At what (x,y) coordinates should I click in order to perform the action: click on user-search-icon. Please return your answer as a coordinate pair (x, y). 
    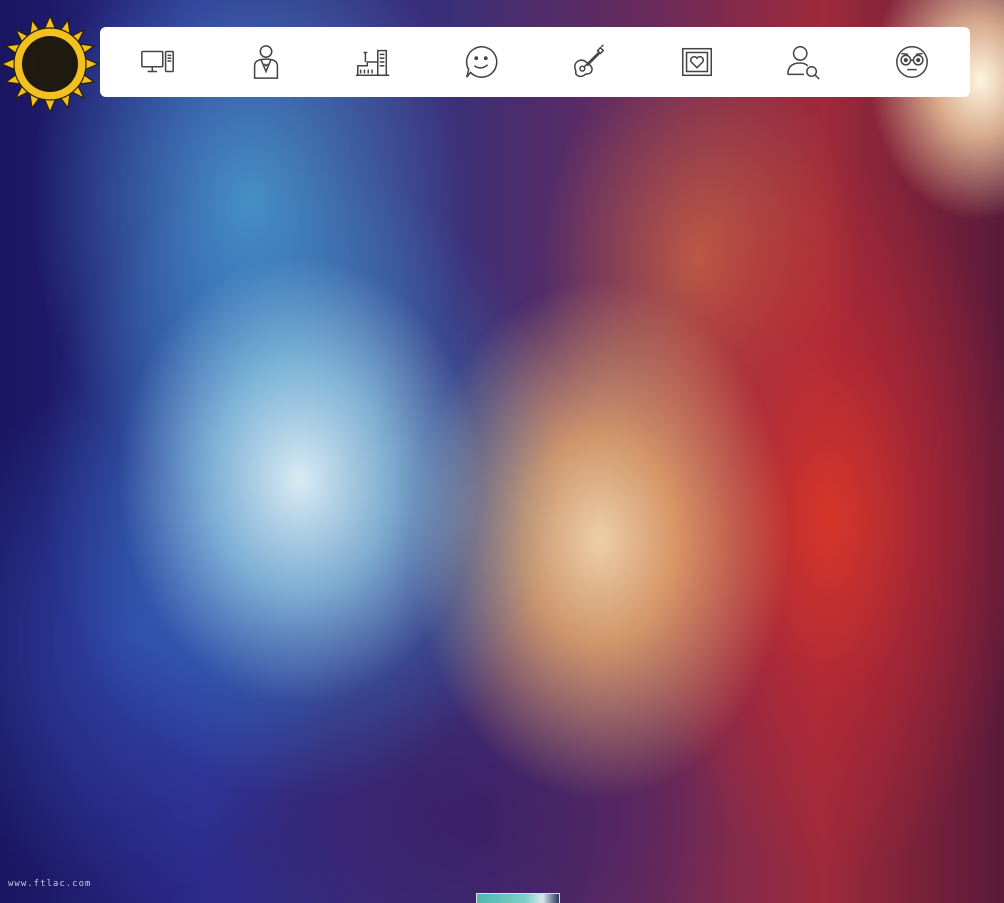
    Looking at the image, I should click on (804, 63).